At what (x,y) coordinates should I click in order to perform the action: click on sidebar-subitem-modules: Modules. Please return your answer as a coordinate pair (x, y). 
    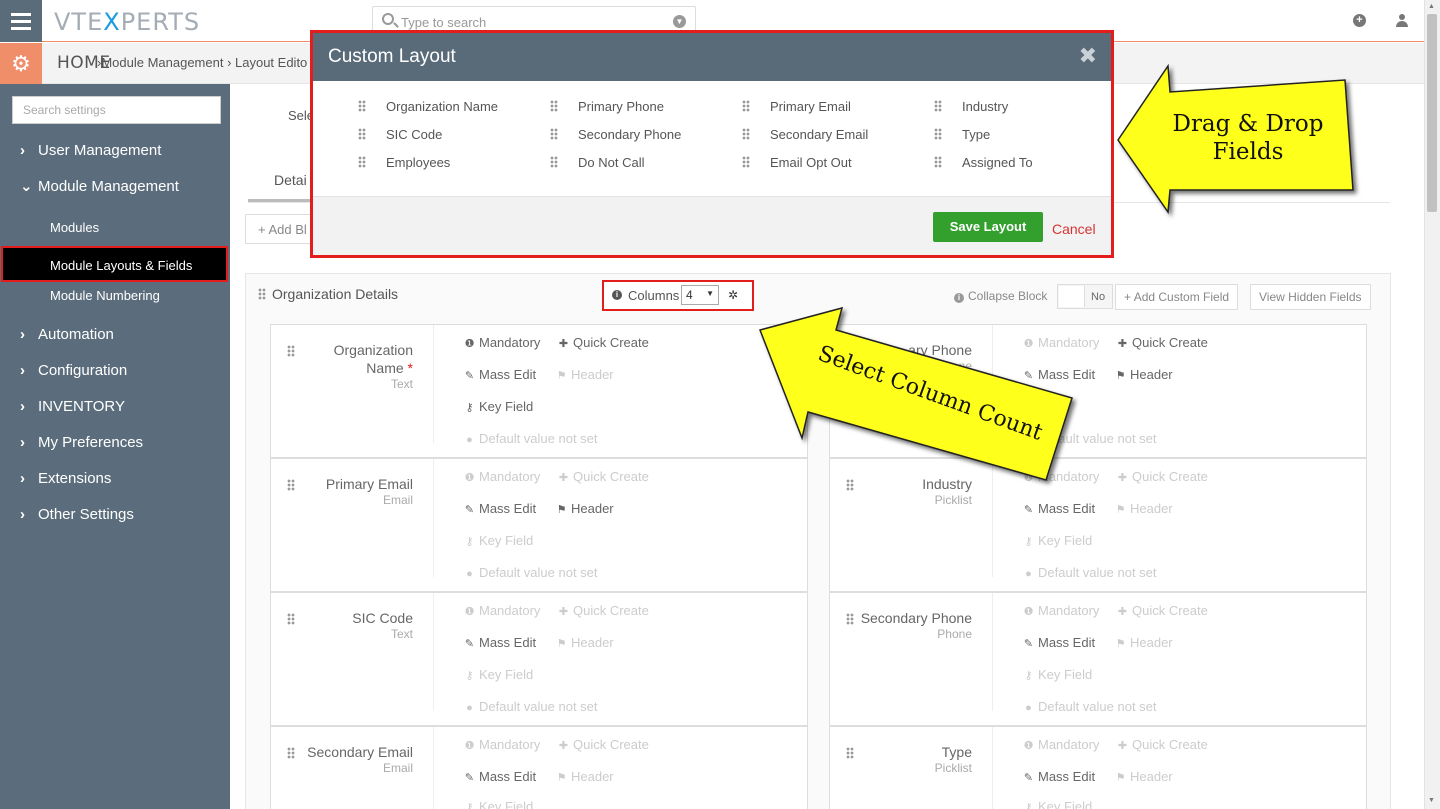
    Looking at the image, I should click on (74, 227).